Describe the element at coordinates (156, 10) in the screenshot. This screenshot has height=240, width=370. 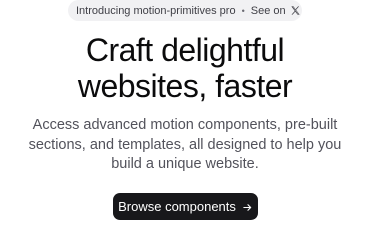
I see `announcement-text: Introducing motion-primitives pro` at that location.